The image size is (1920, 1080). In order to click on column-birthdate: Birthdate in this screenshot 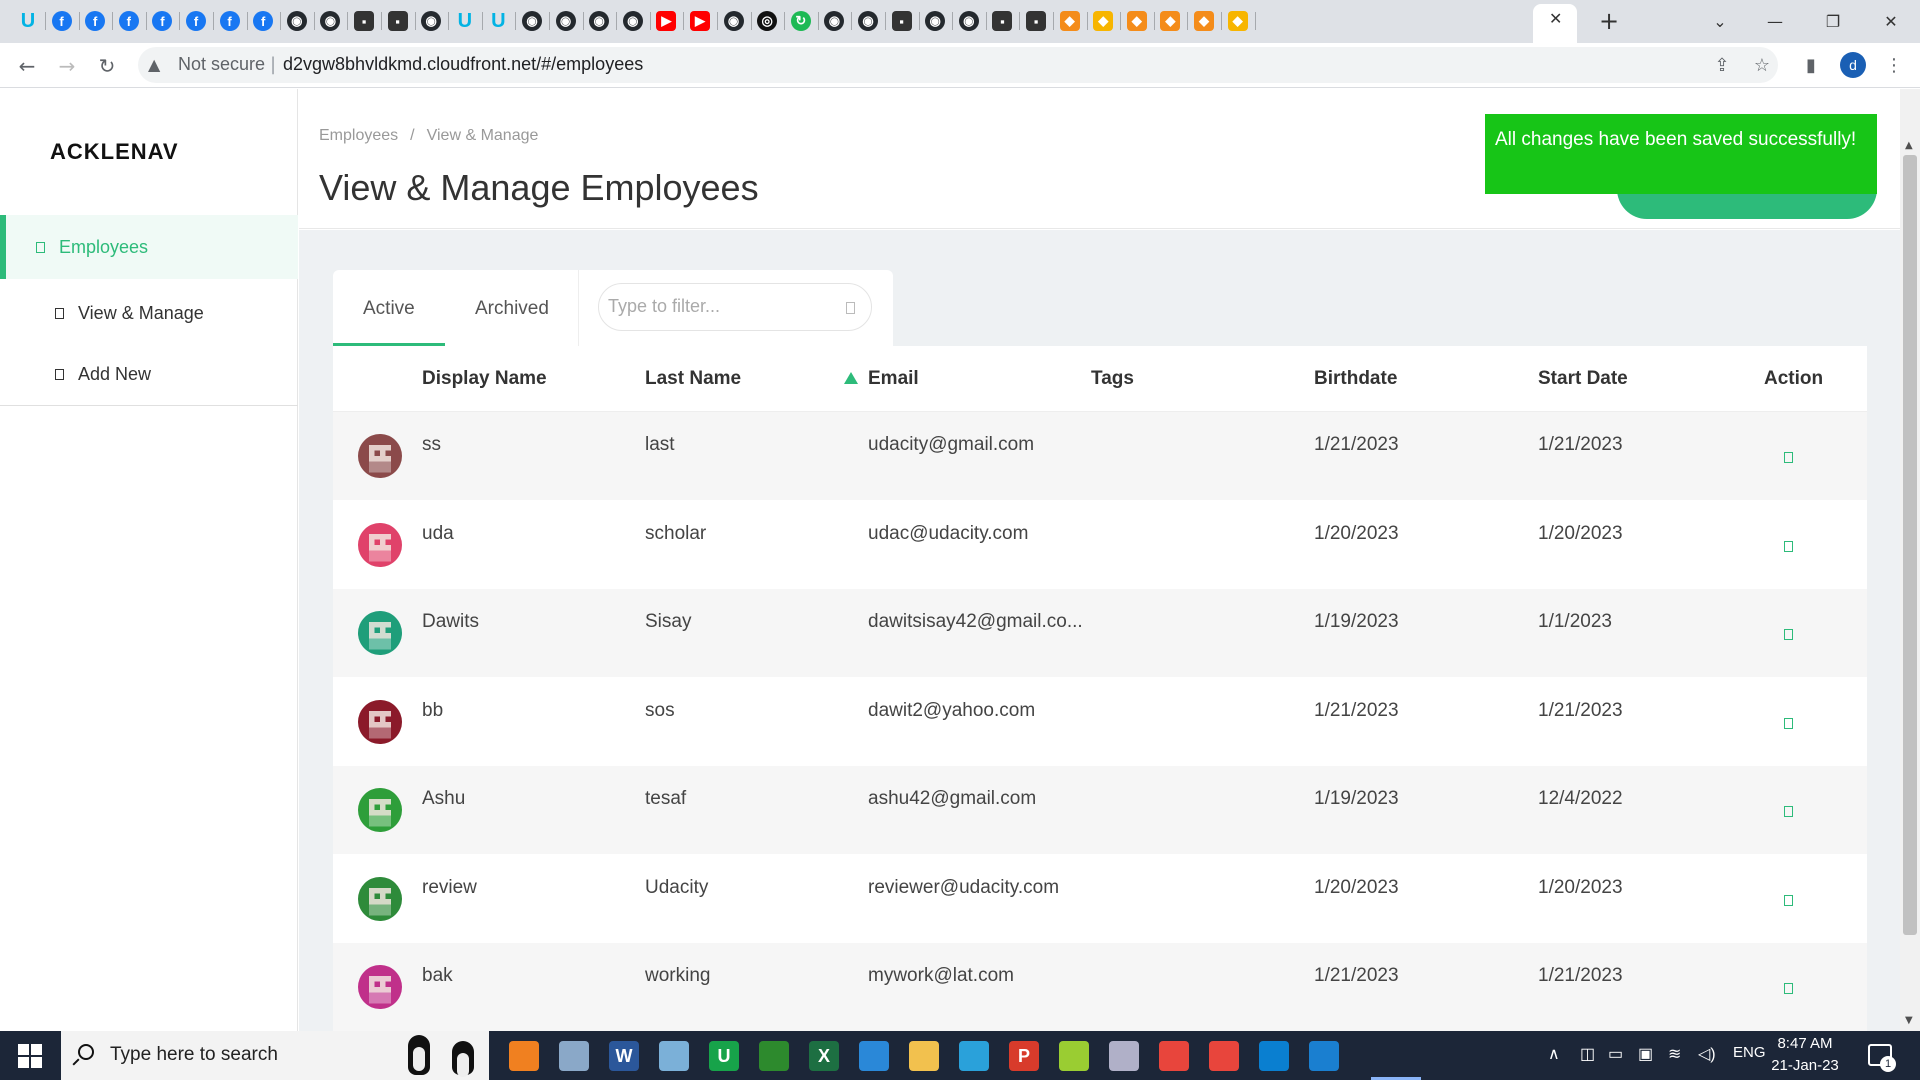, I will do `click(1355, 379)`.